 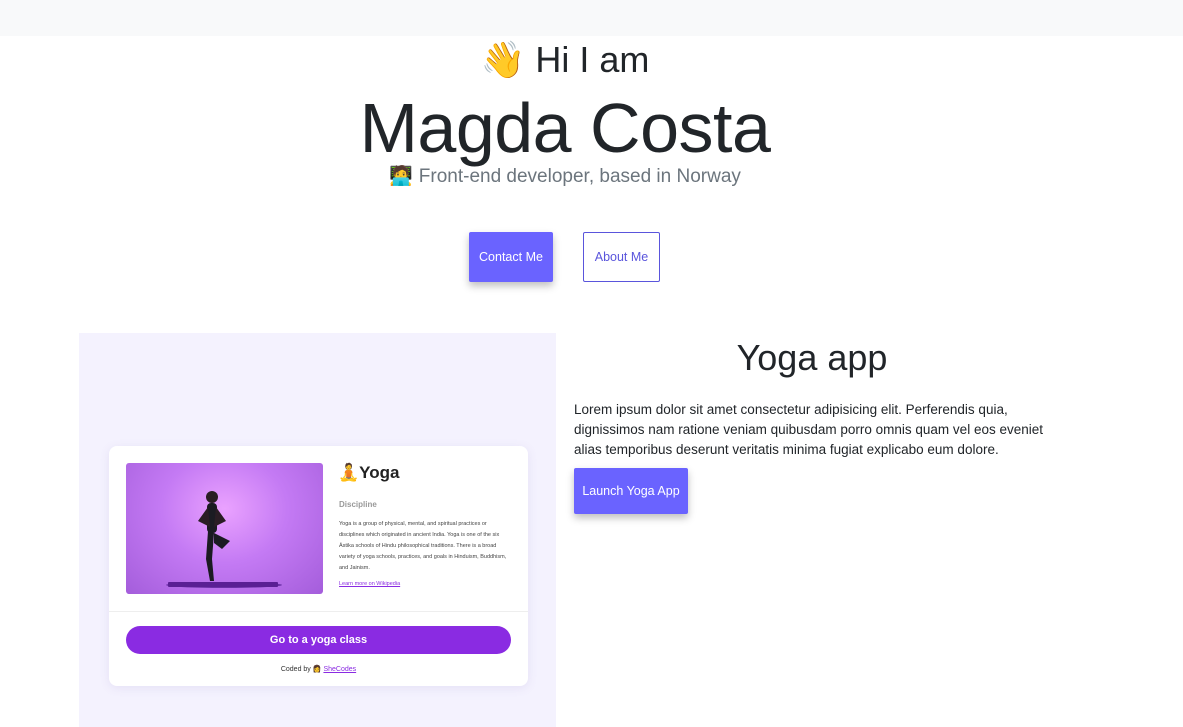 I want to click on launch-yoga-app-button: Launch Yoga App, so click(x=631, y=491).